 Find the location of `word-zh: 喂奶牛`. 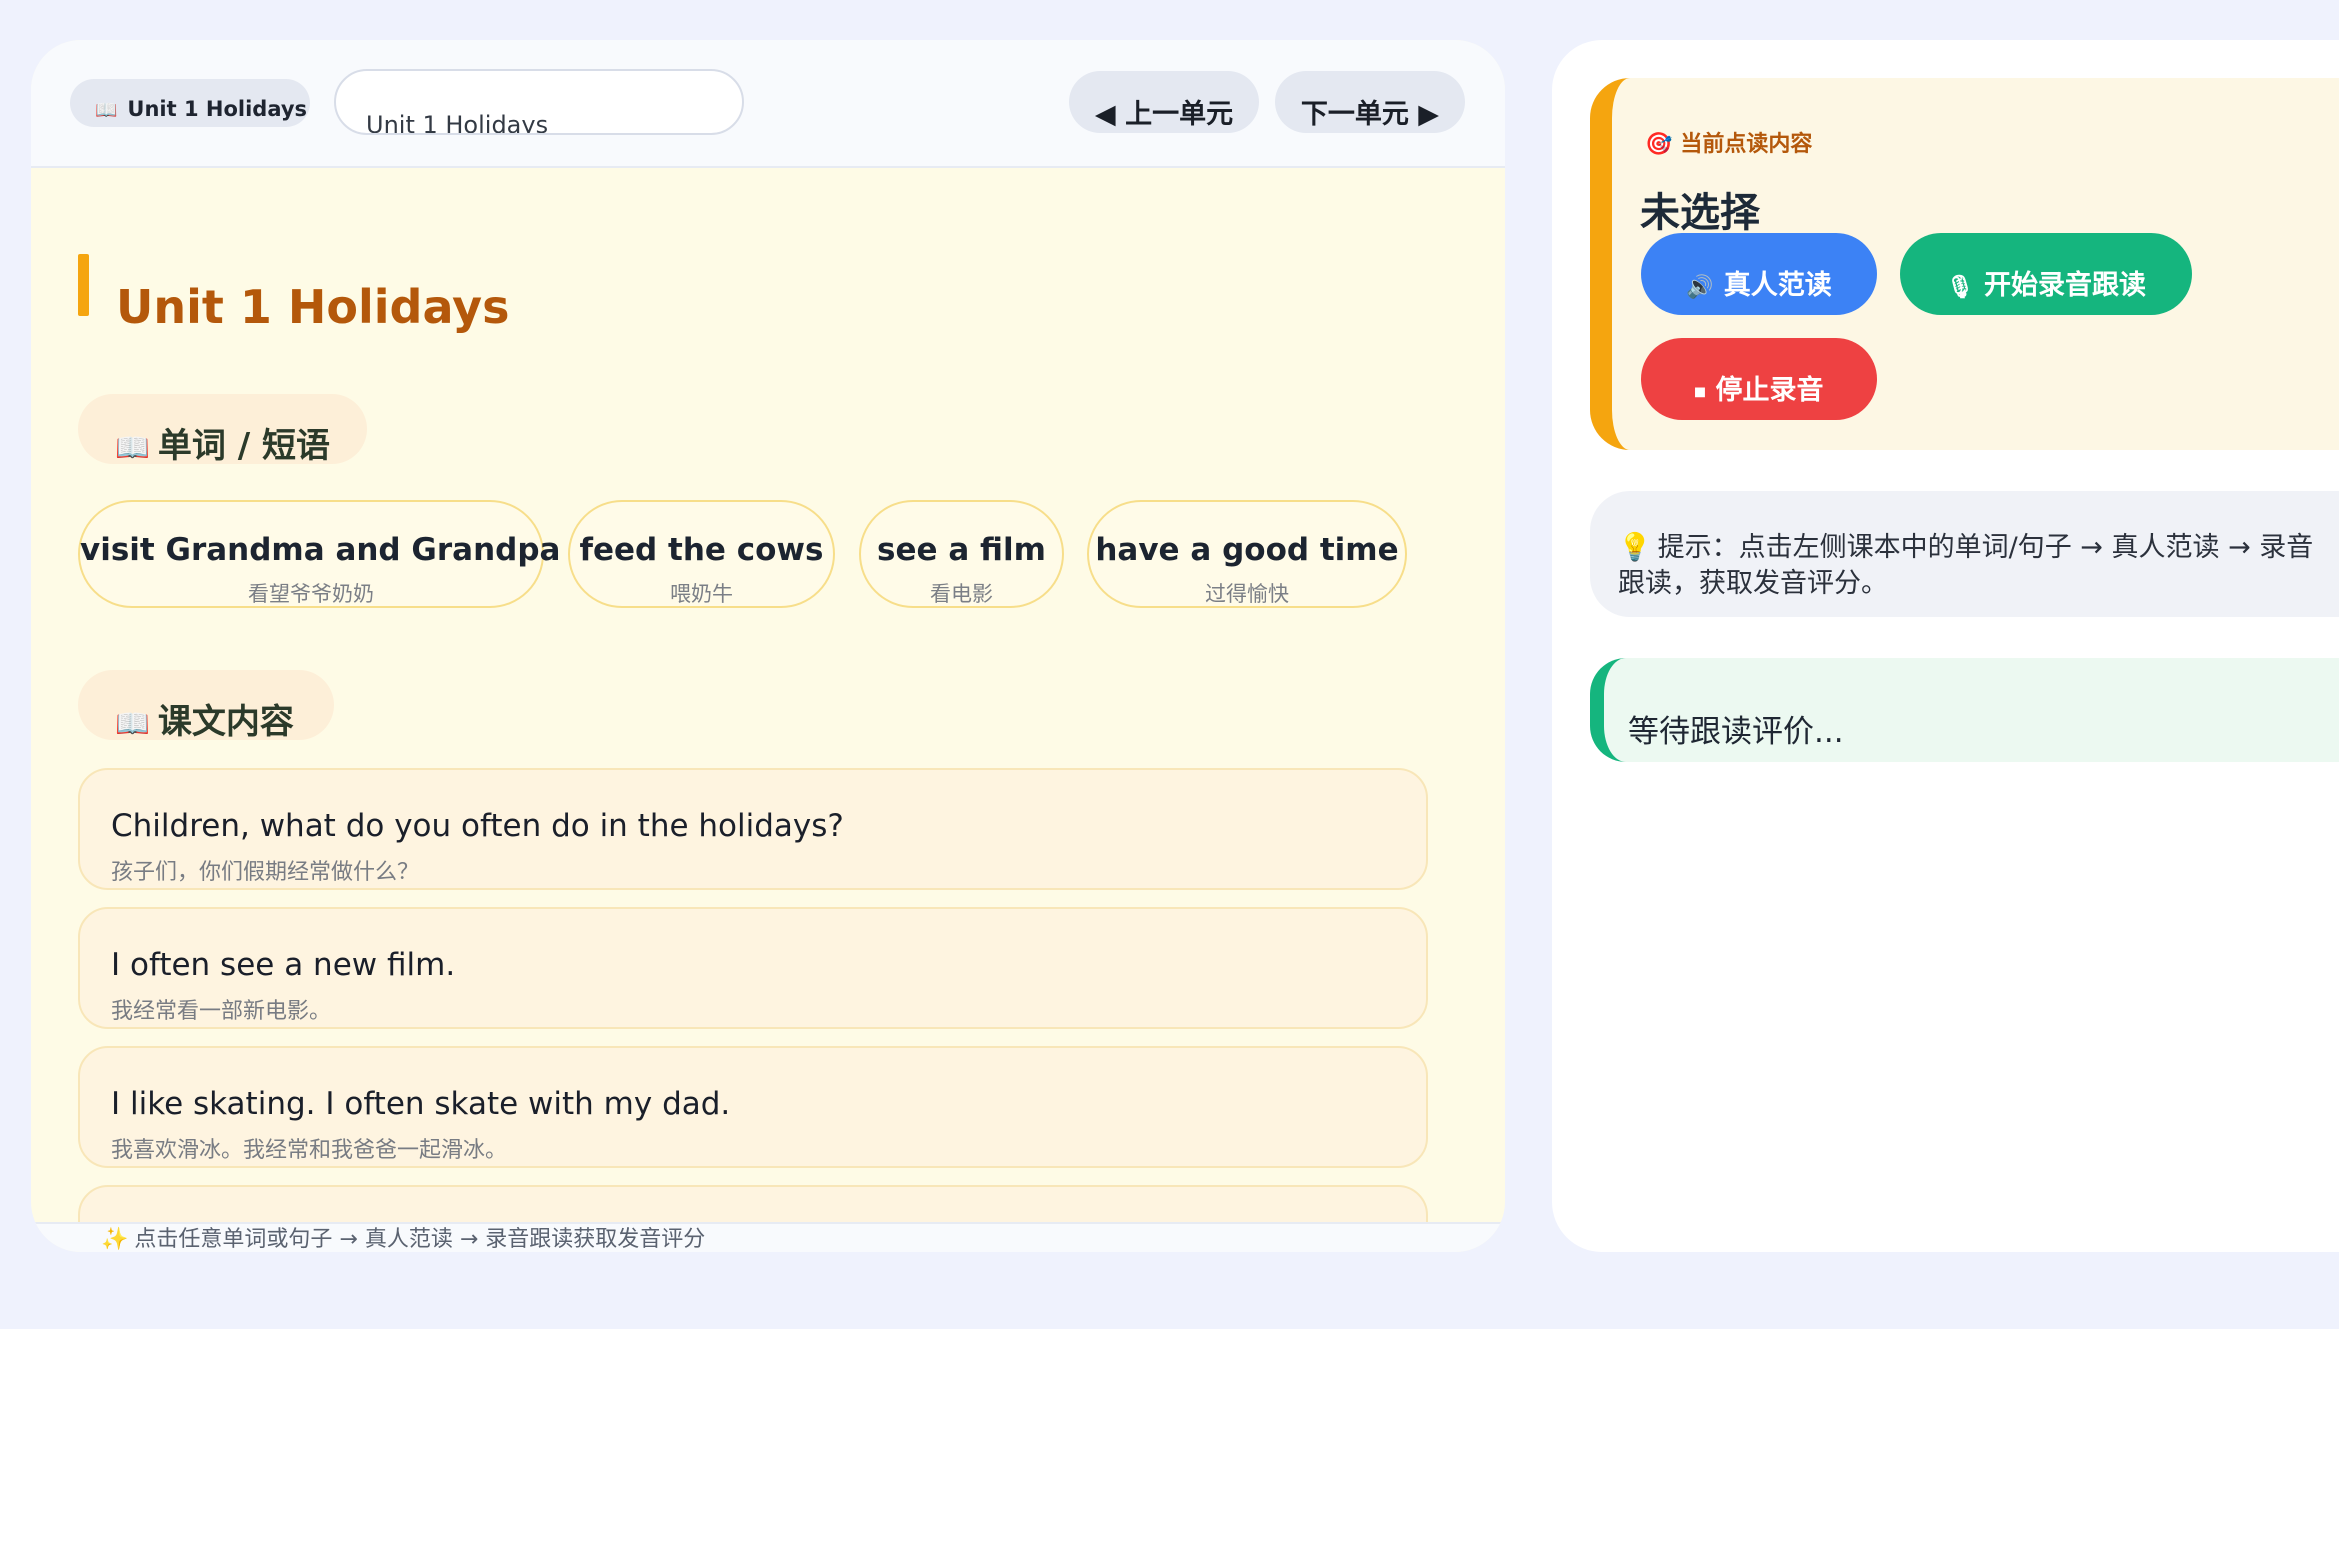

word-zh: 喂奶牛 is located at coordinates (701, 594).